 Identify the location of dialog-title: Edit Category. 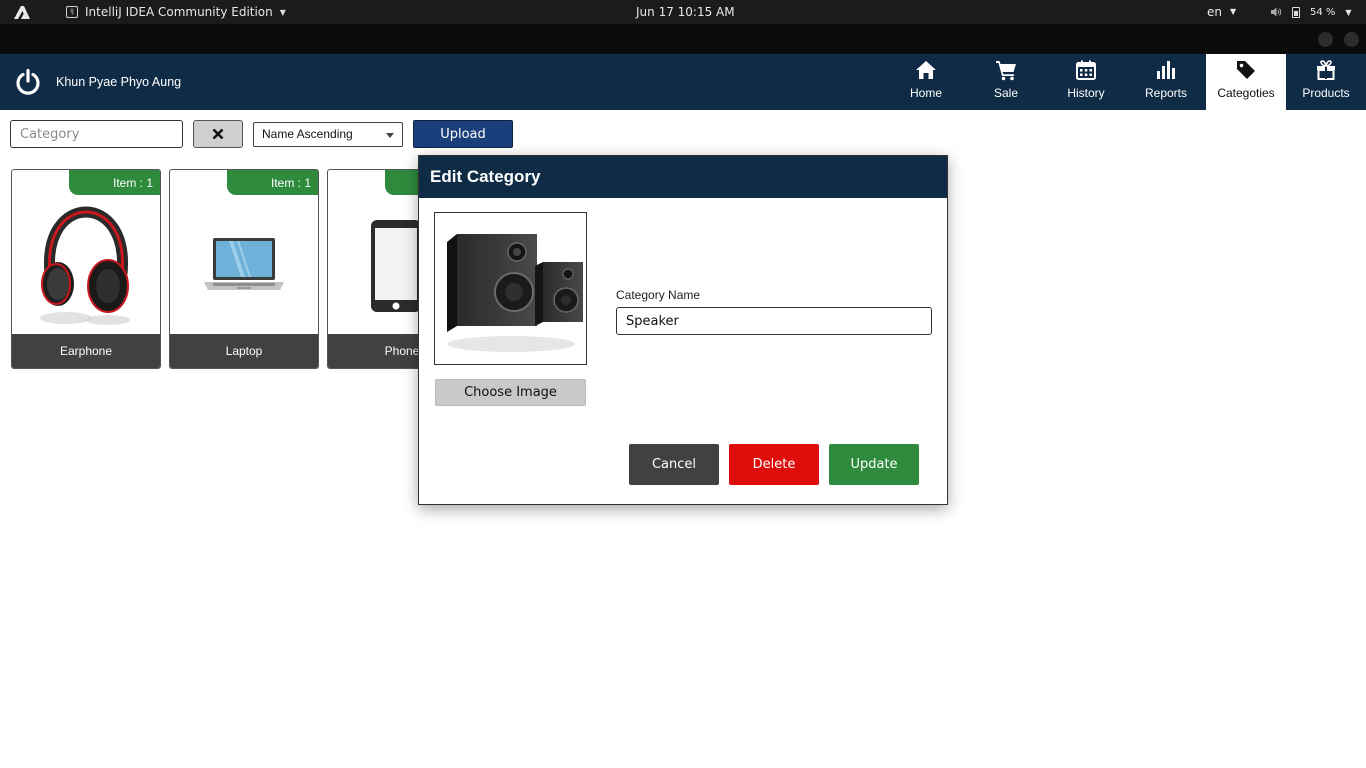
(683, 177).